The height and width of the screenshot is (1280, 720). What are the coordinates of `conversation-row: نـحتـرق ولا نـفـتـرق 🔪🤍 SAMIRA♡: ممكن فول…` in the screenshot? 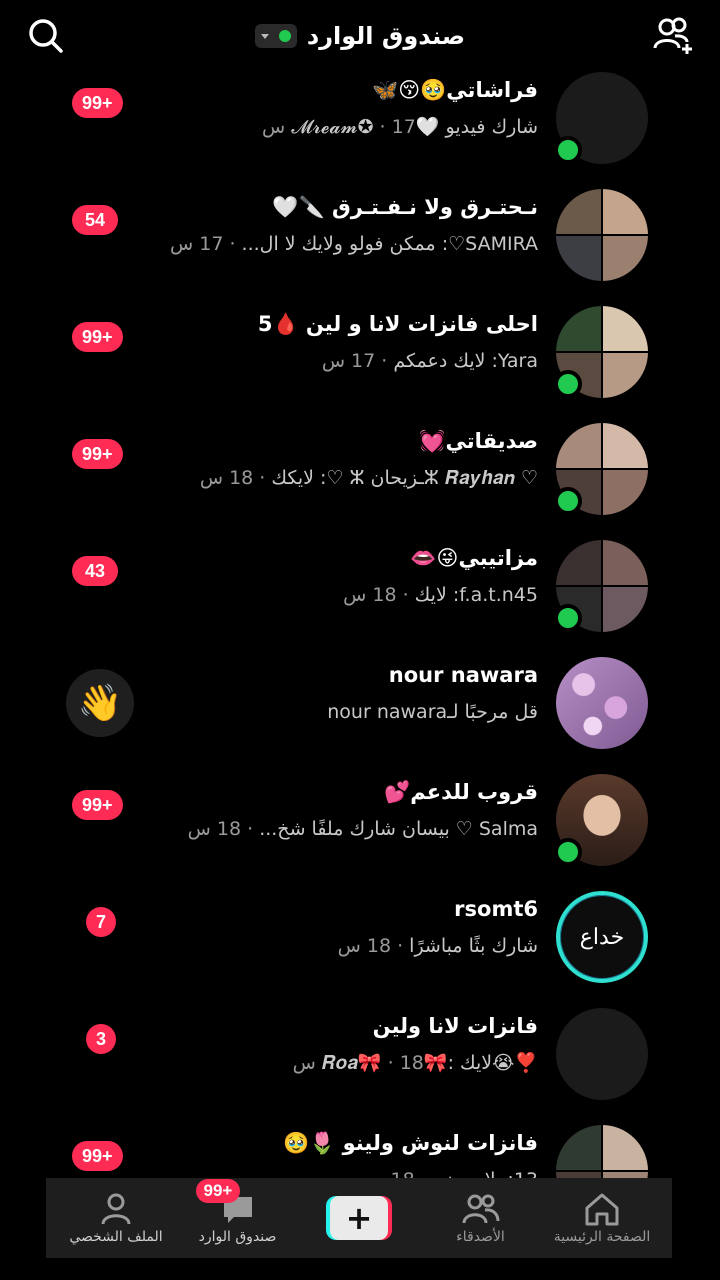 It's located at (360, 235).